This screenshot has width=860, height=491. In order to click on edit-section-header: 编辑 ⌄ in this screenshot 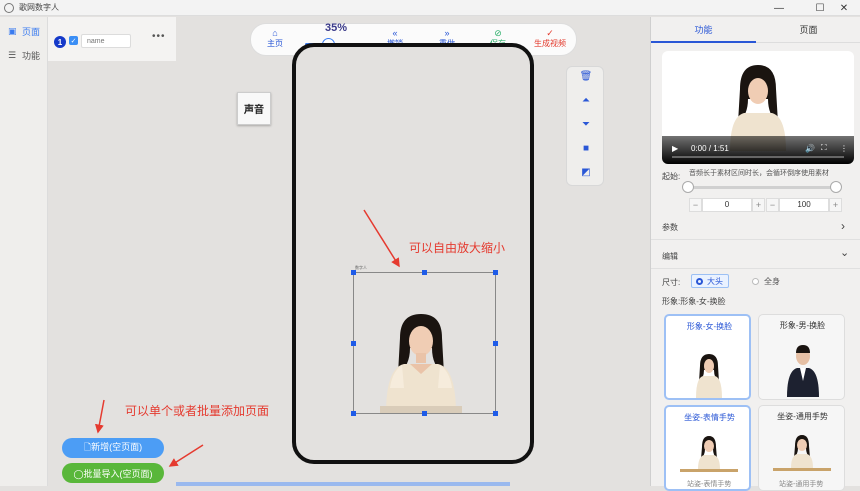, I will do `click(755, 256)`.